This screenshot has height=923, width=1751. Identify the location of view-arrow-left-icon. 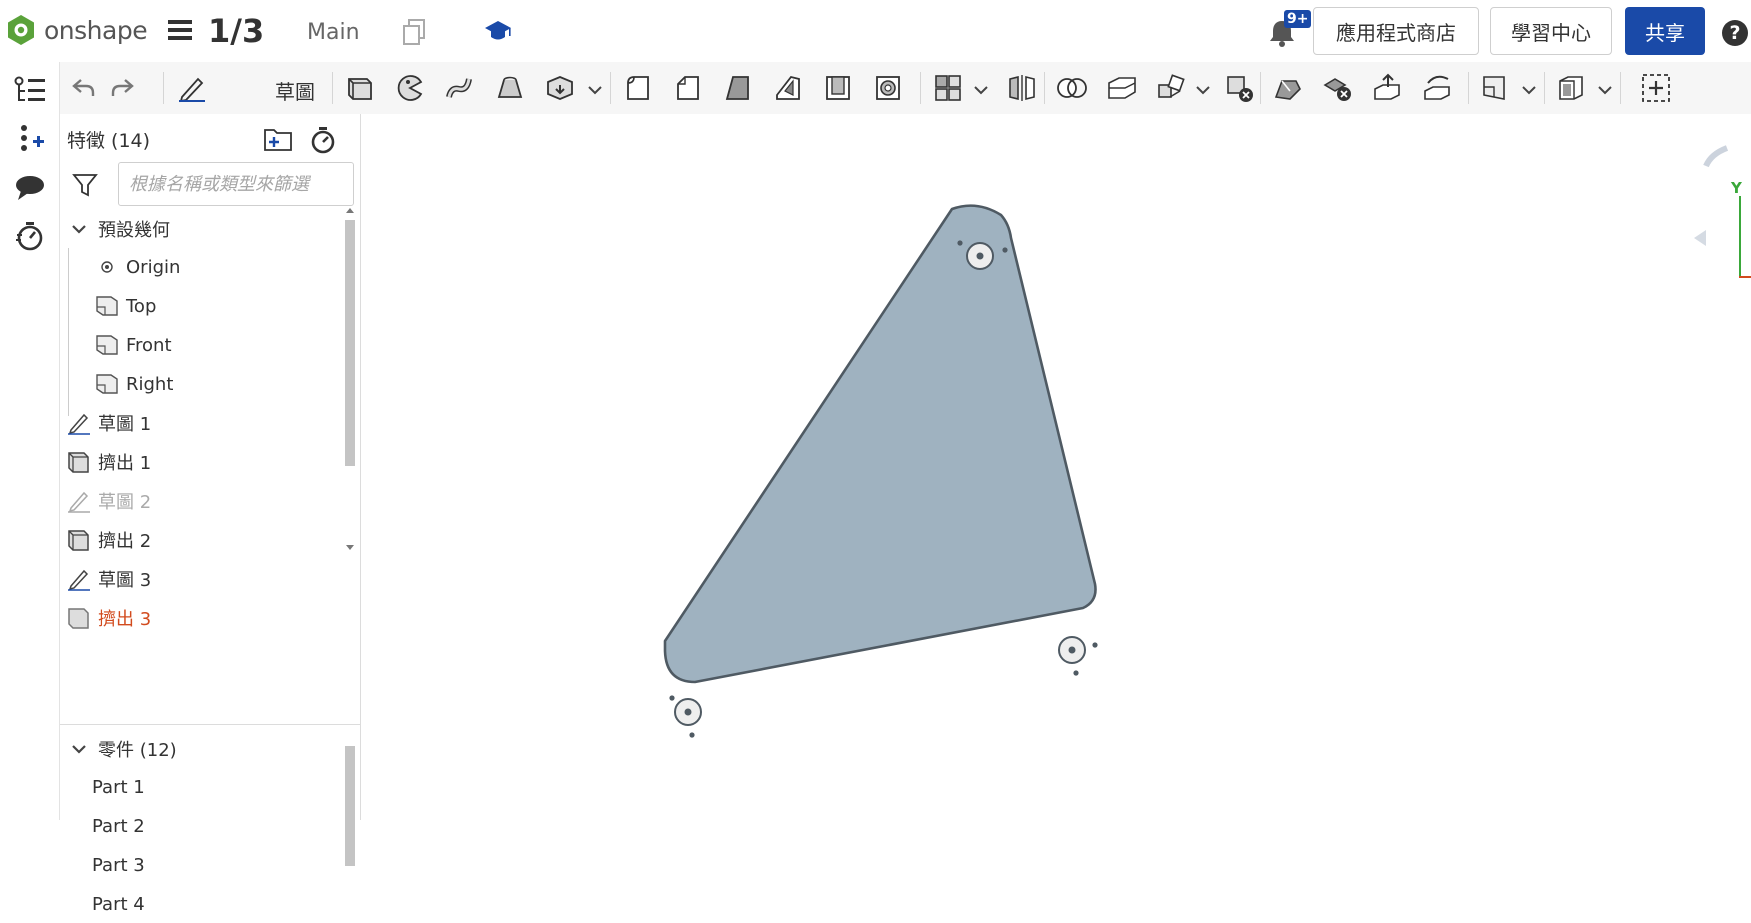
(1700, 238).